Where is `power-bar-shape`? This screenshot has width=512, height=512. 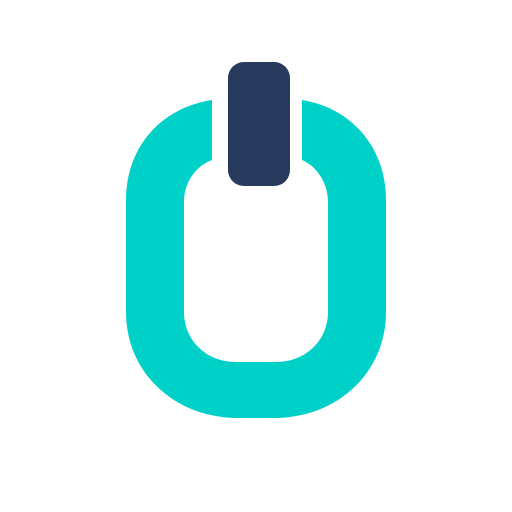
power-bar-shape is located at coordinates (259, 124).